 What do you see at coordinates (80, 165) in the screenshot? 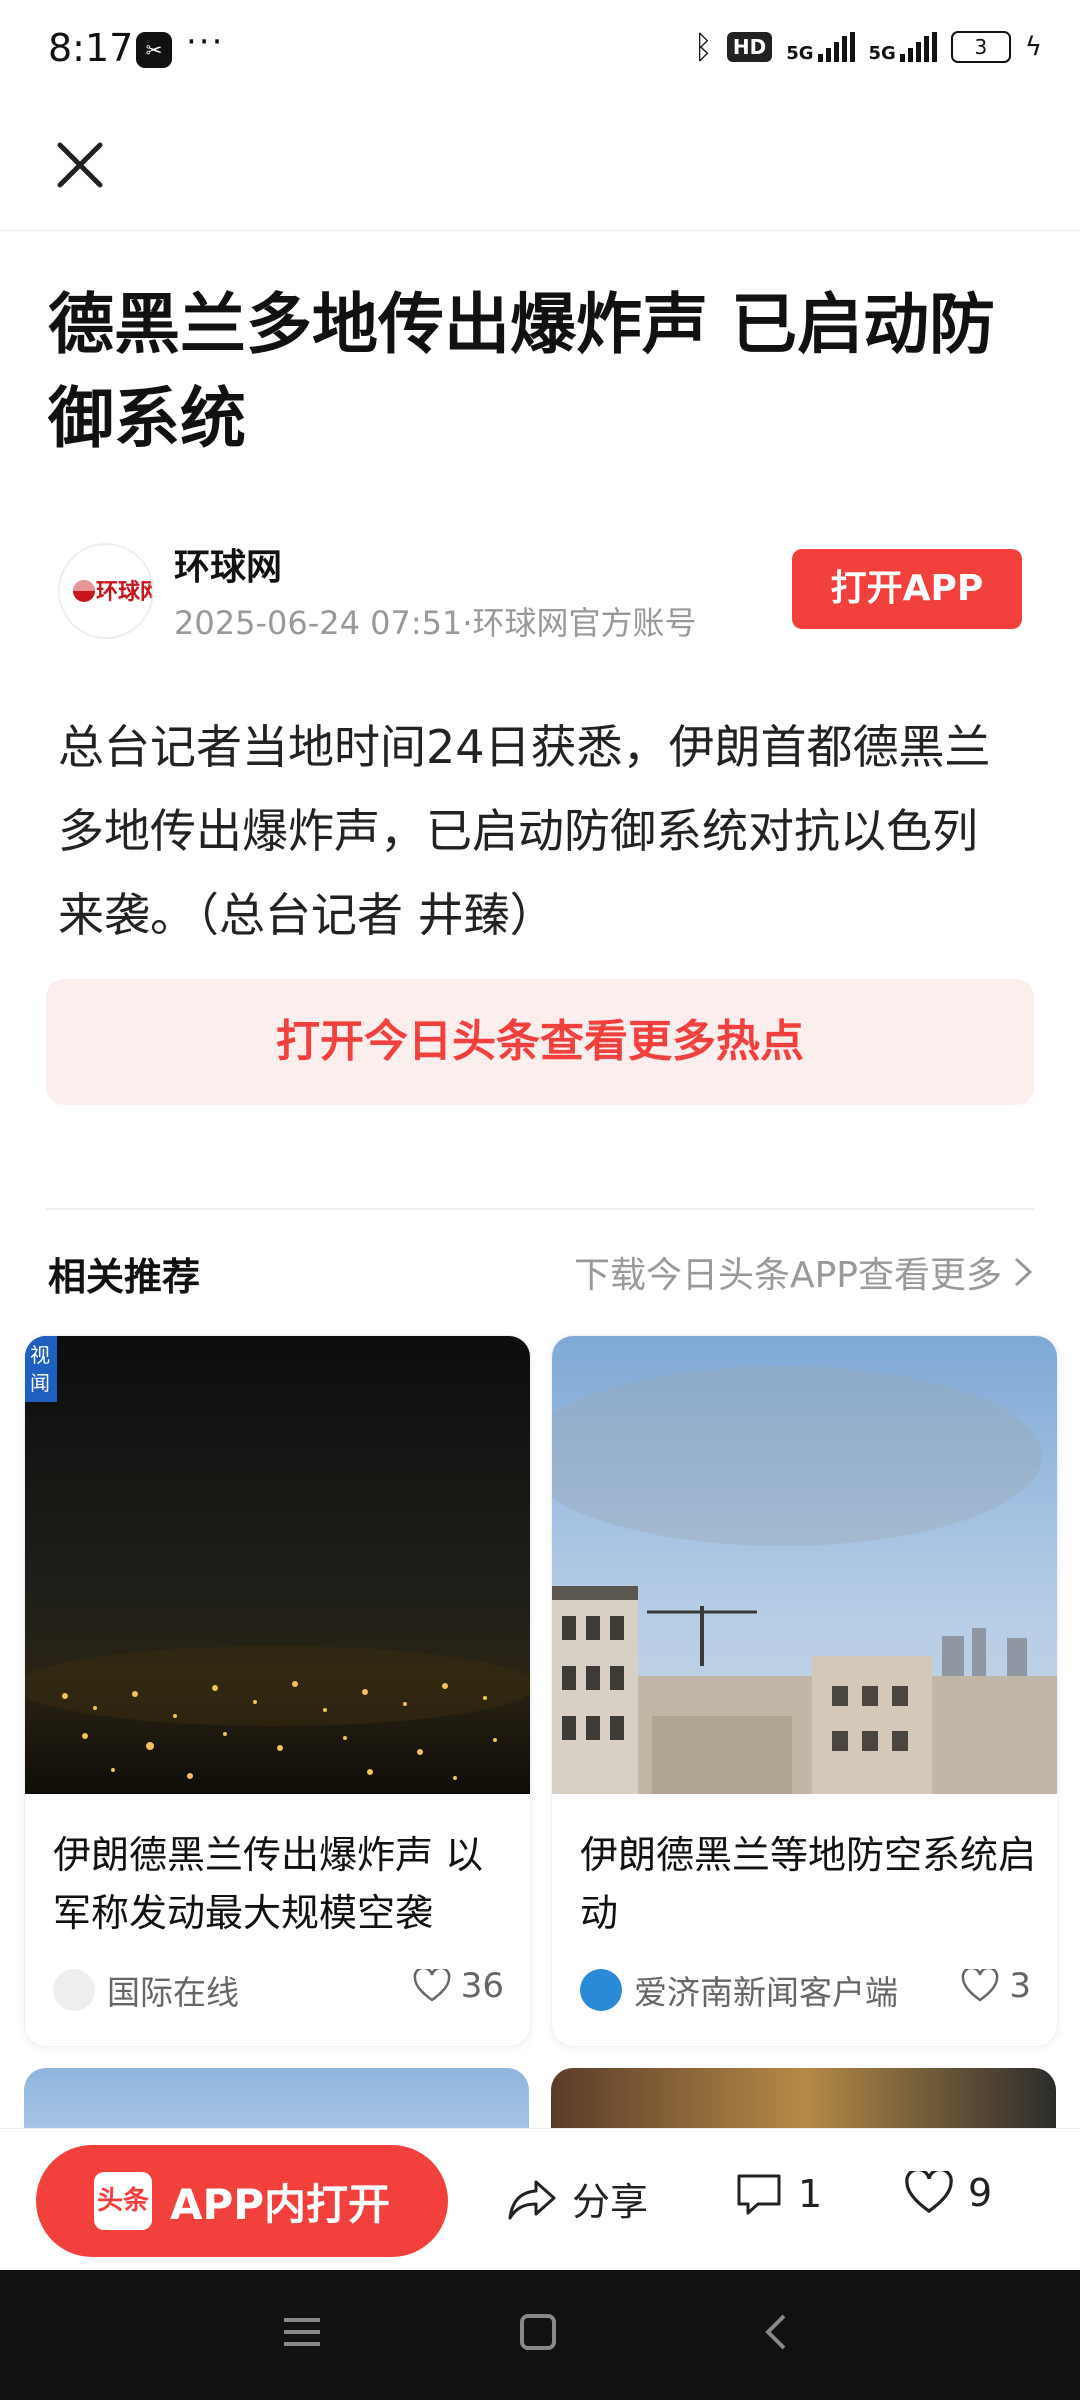
I see `close-icon` at bounding box center [80, 165].